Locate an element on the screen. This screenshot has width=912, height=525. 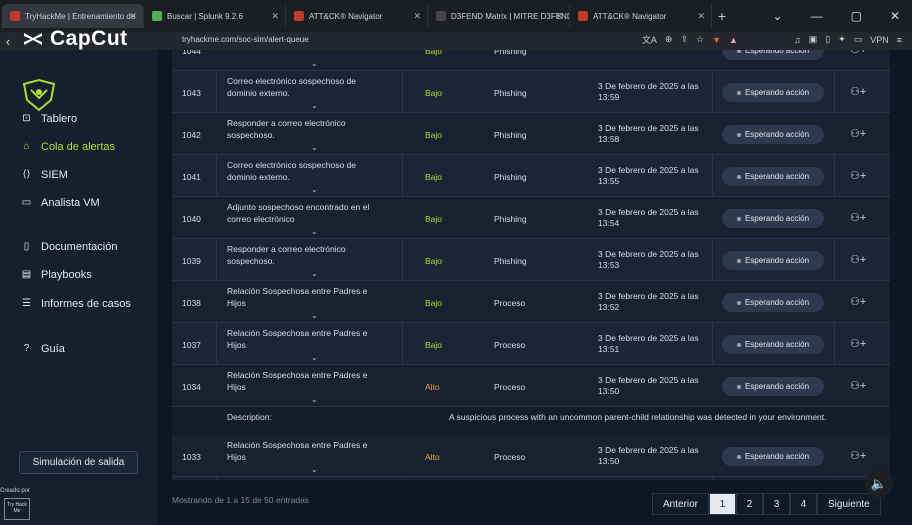
pager-next-button: Siguiente is located at coordinates (849, 504).